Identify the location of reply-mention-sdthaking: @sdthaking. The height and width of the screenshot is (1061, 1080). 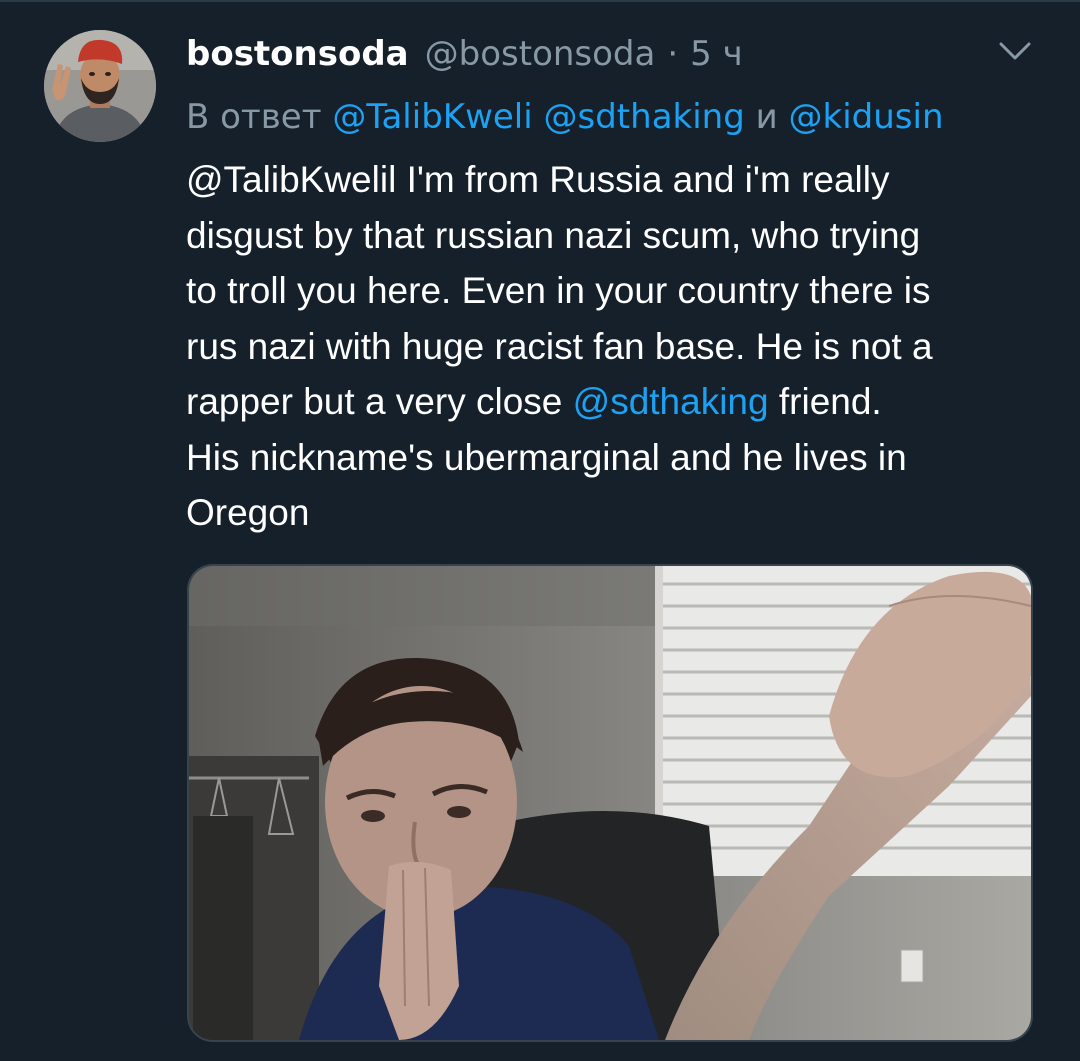
(644, 117).